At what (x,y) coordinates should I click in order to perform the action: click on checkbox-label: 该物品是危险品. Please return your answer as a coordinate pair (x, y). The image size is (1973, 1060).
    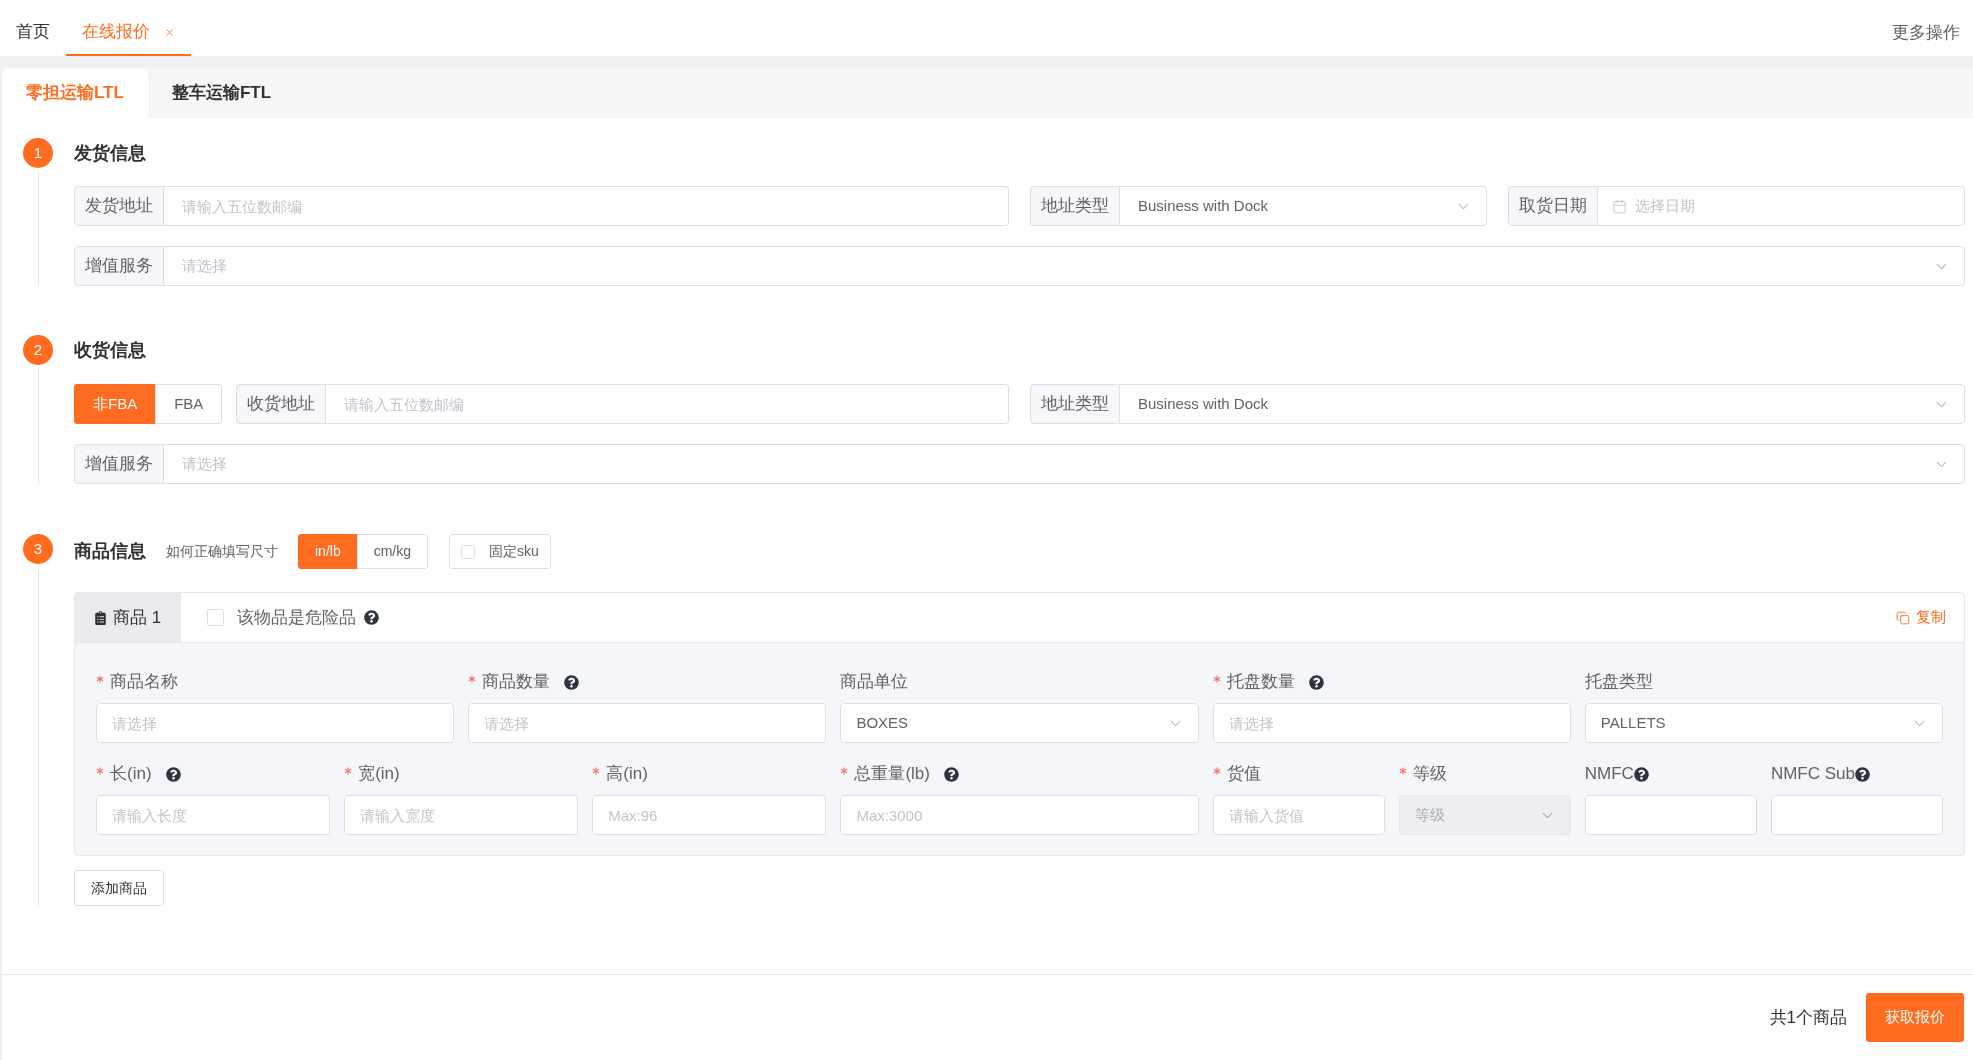
    Looking at the image, I should click on (297, 617).